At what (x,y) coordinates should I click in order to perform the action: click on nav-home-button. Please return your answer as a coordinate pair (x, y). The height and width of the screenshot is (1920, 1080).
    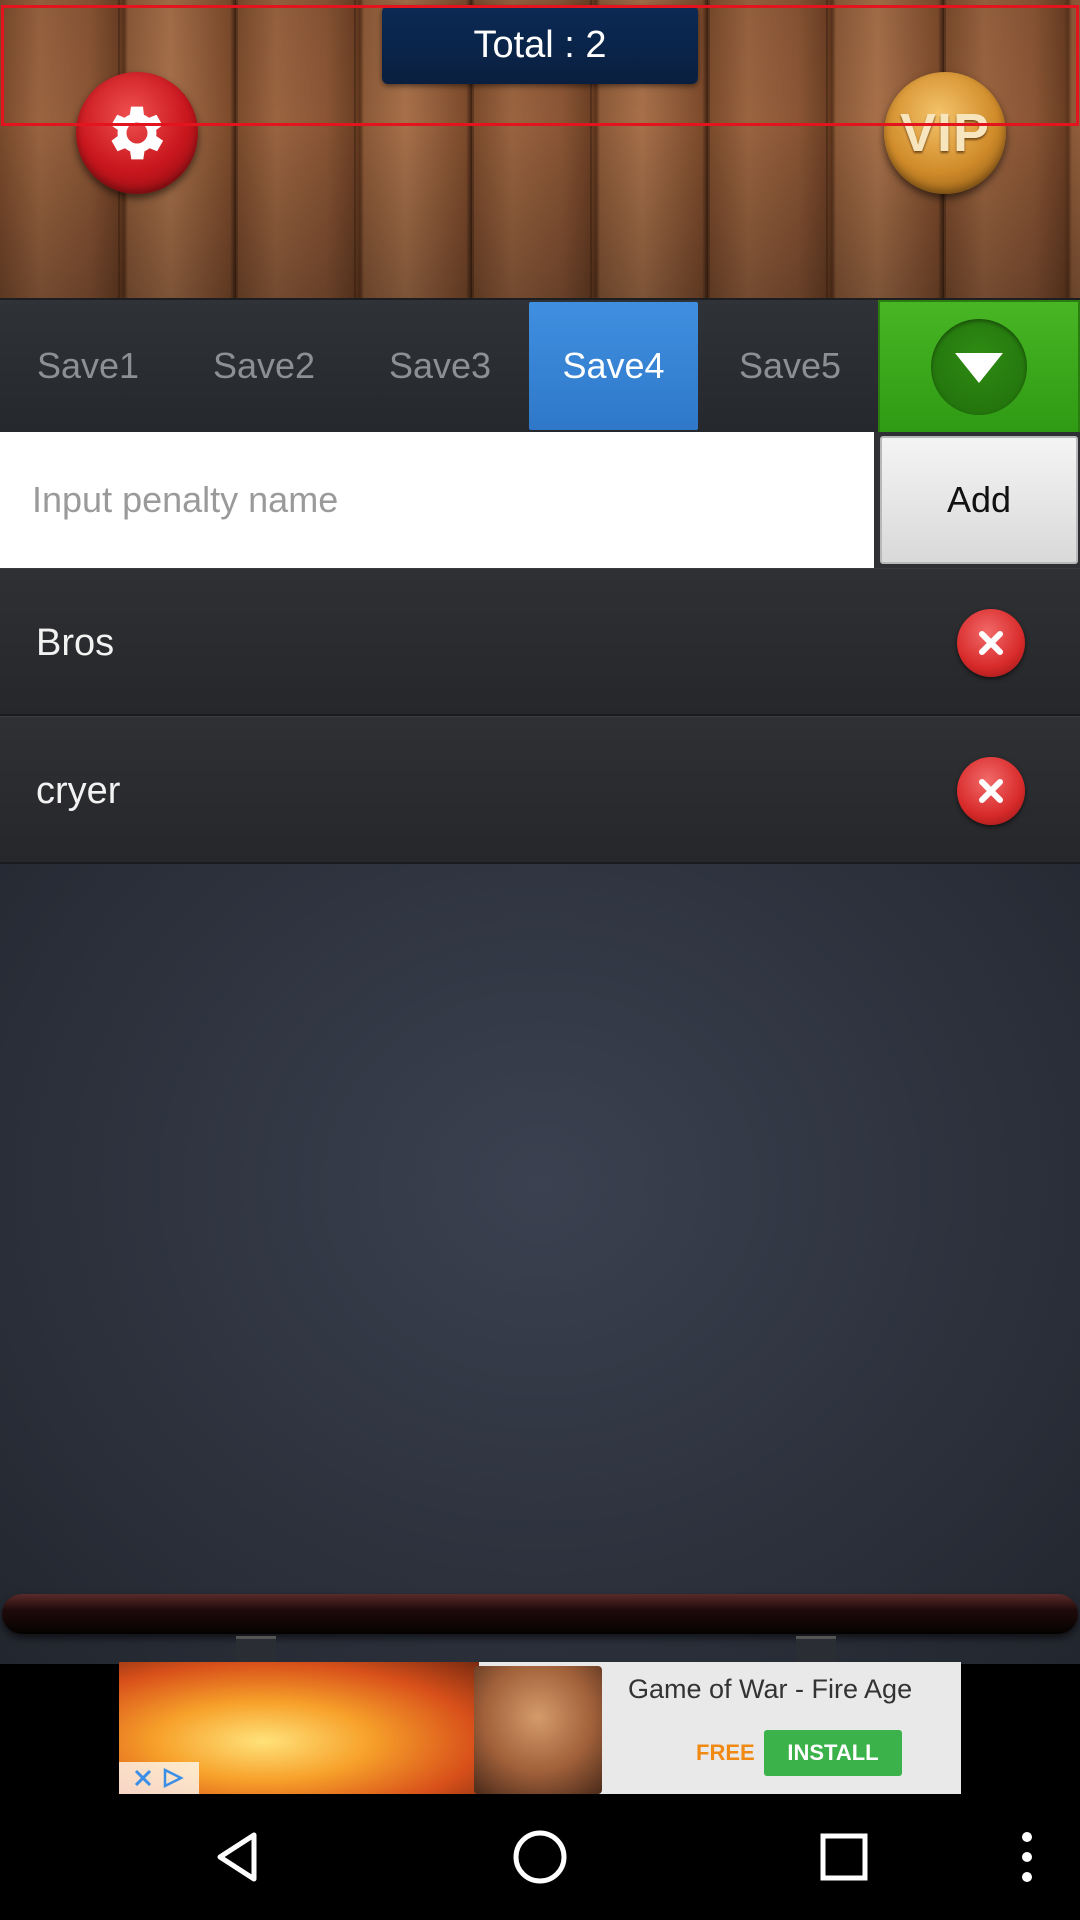
    Looking at the image, I should click on (540, 1857).